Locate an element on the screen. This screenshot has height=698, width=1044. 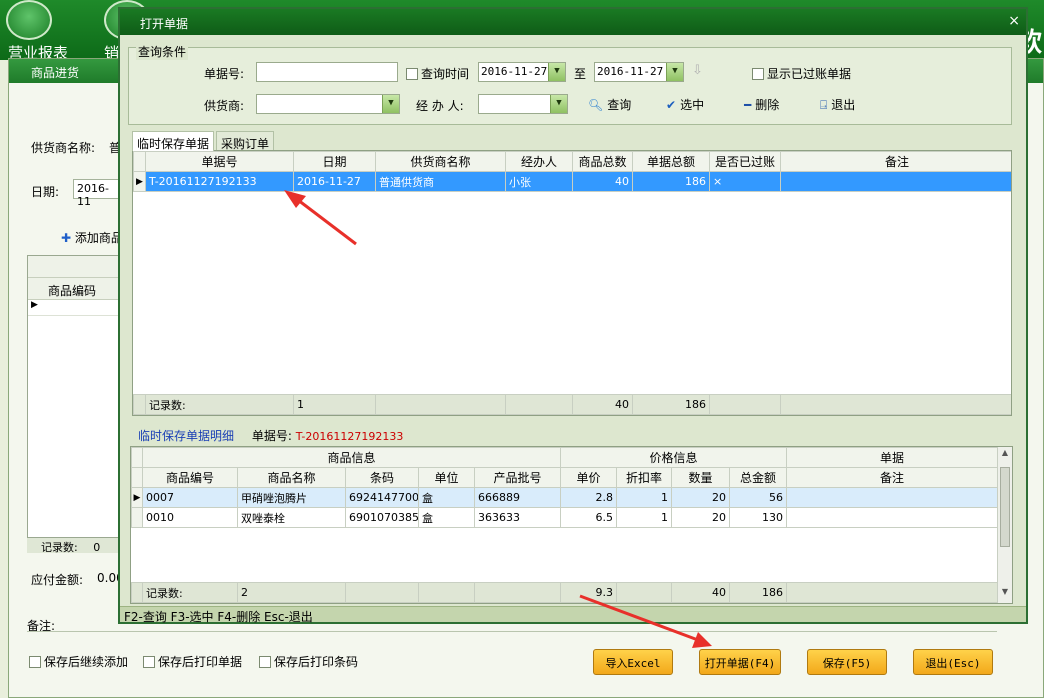
col-unit: 单位 is located at coordinates (446, 477).